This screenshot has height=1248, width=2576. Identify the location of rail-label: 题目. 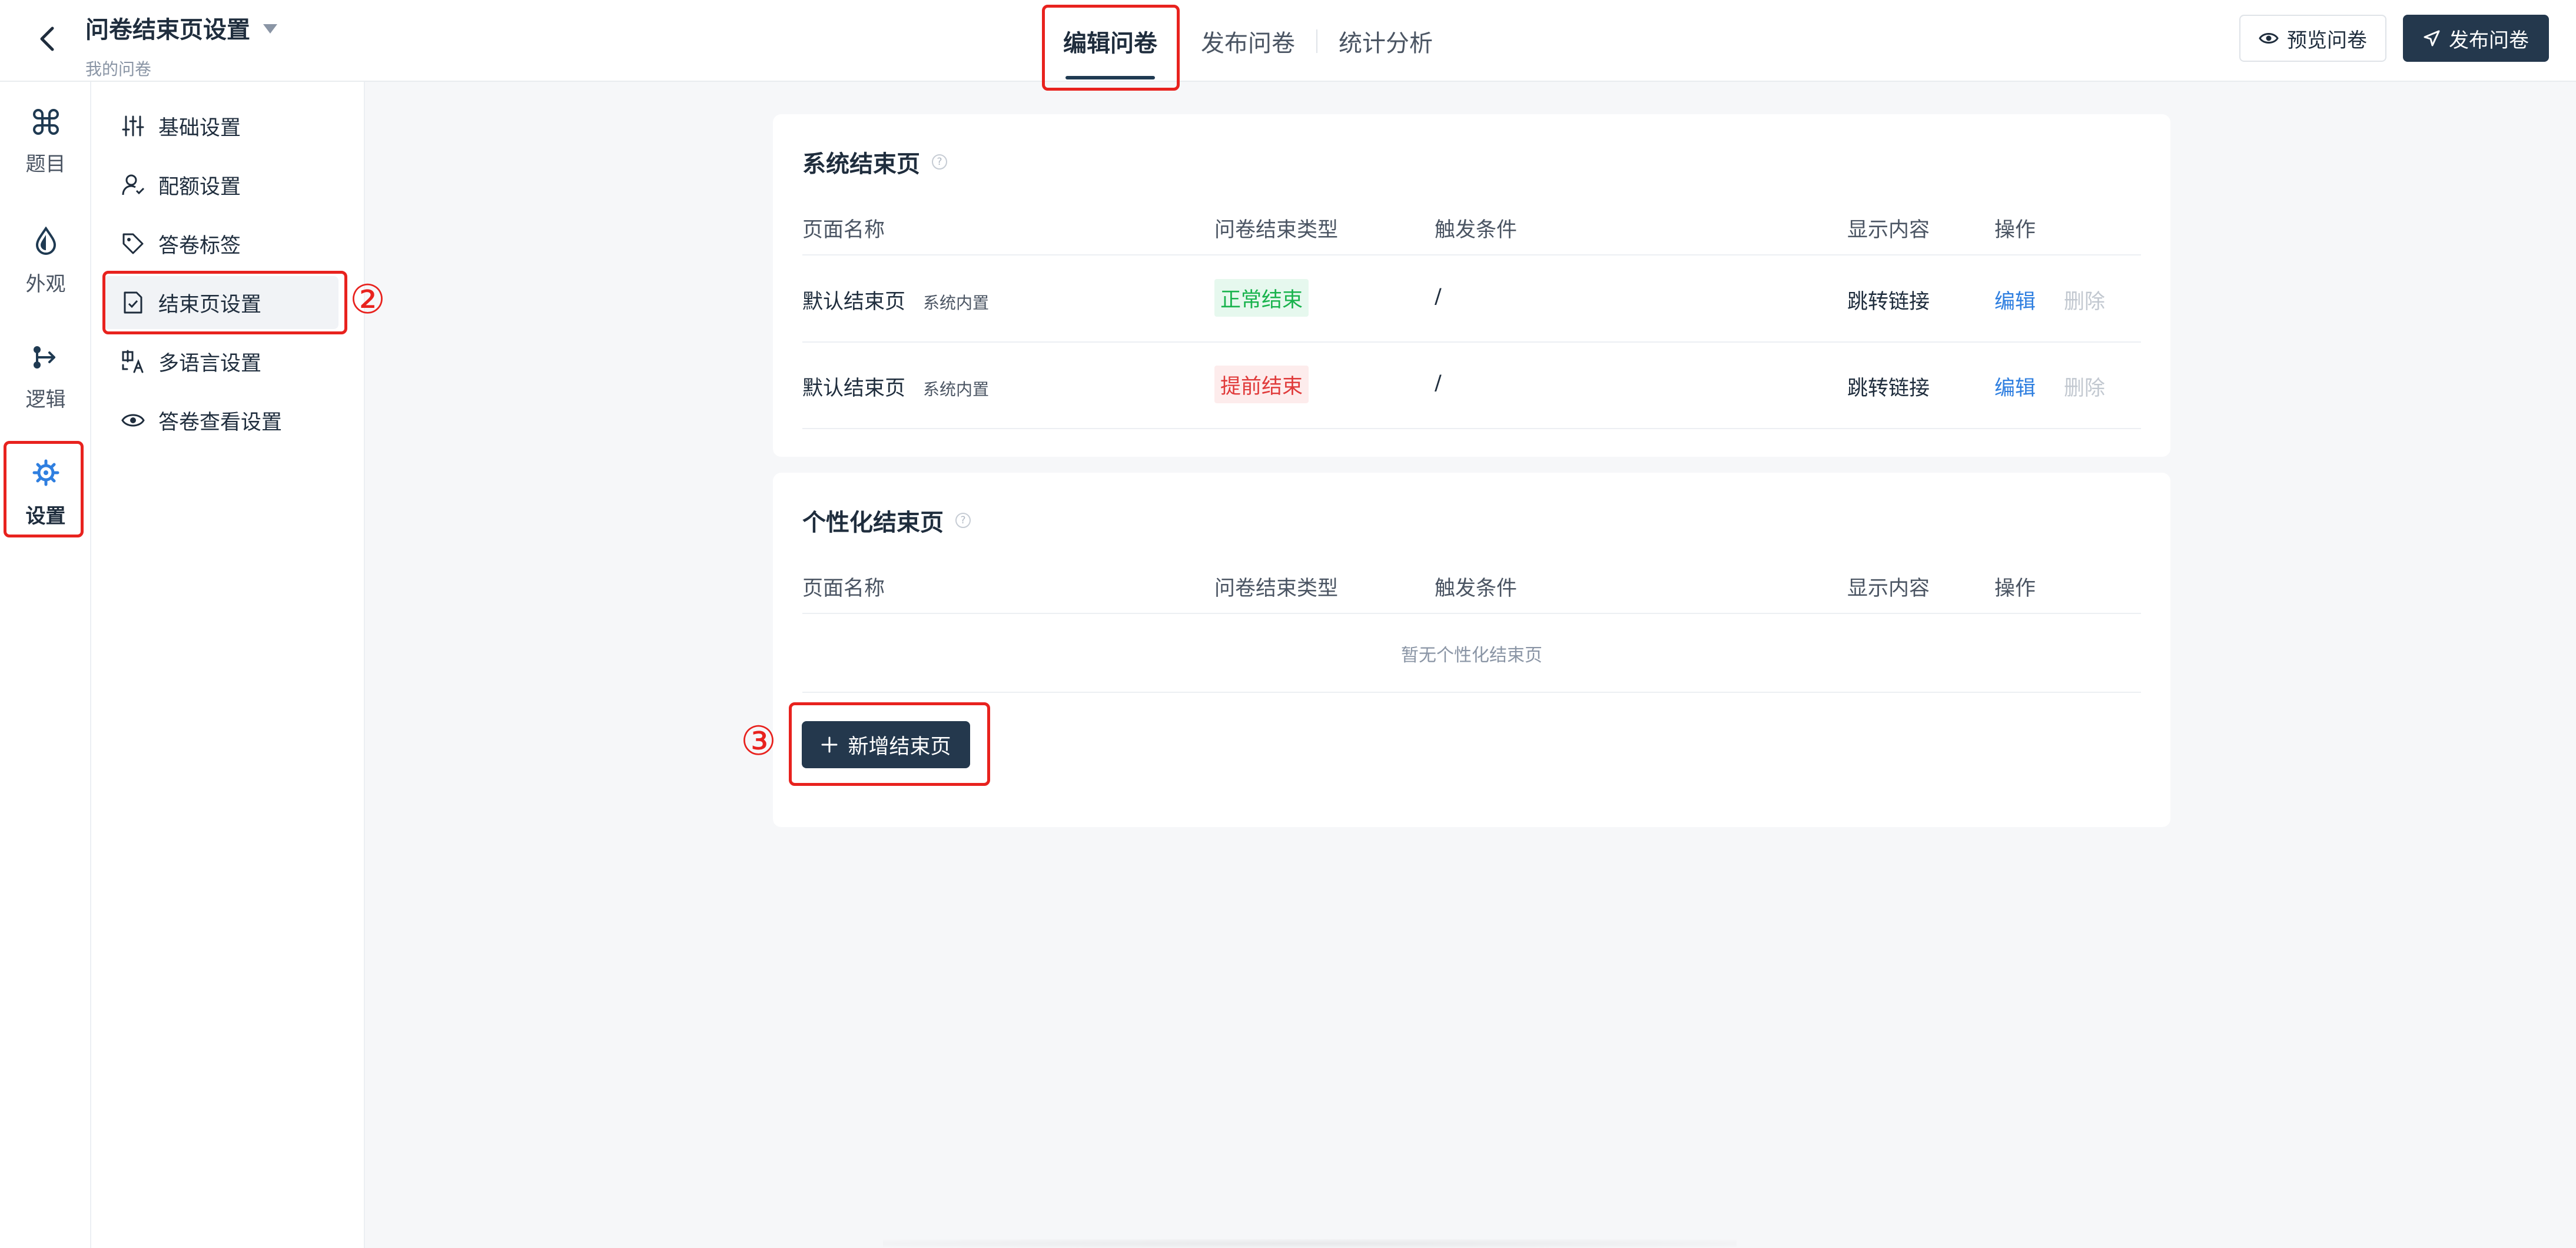
(45, 164).